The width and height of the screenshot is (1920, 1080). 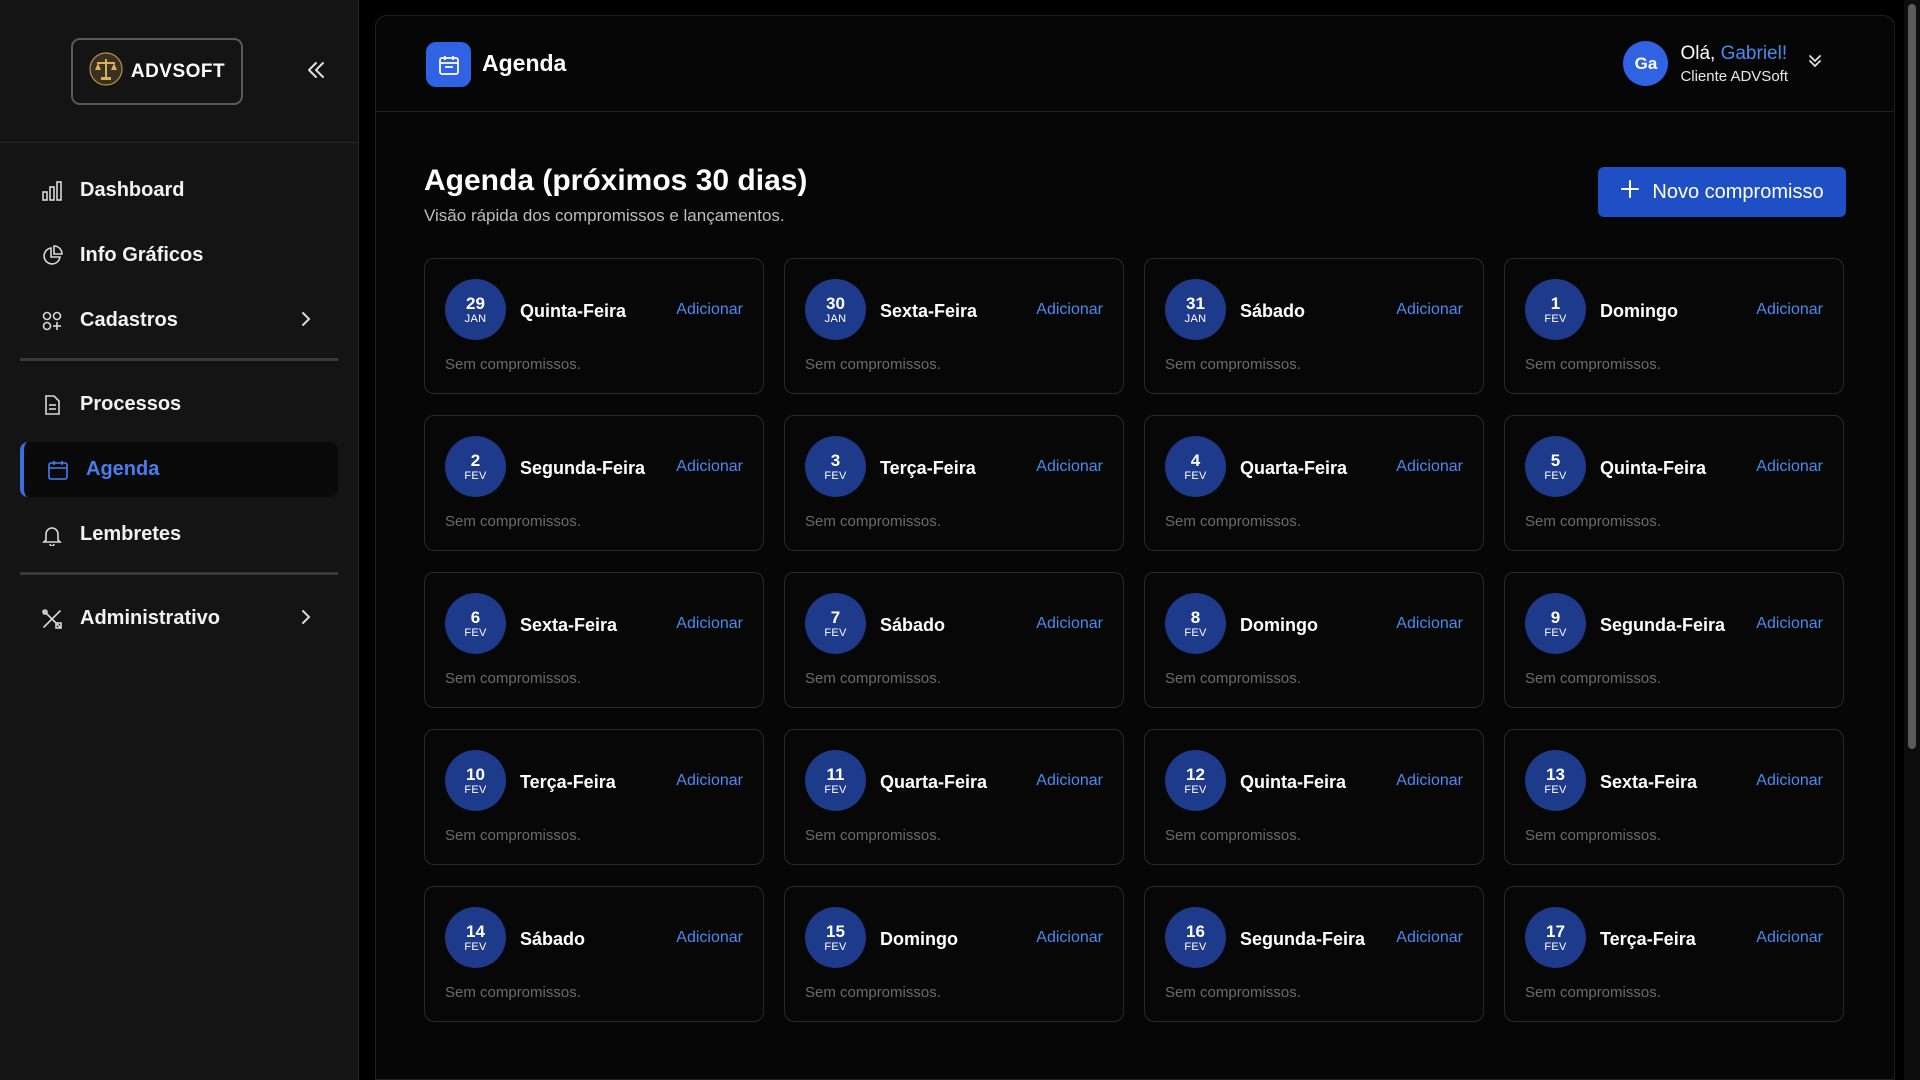 What do you see at coordinates (1195, 774) in the screenshot?
I see `date-day: 12` at bounding box center [1195, 774].